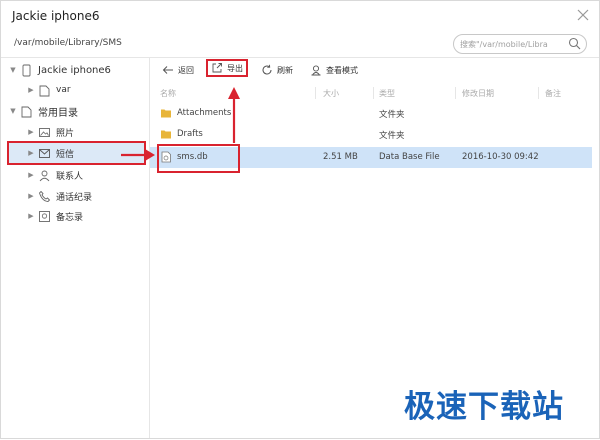 The image size is (600, 440). Describe the element at coordinates (74, 70) in the screenshot. I see `sidebar-item-label: Jackie iphone6` at that location.